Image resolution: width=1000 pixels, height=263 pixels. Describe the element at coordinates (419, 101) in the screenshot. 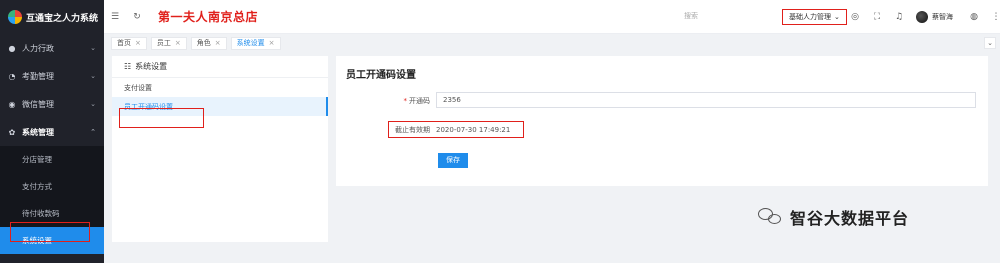

I see `code-label-text: 开通码` at that location.